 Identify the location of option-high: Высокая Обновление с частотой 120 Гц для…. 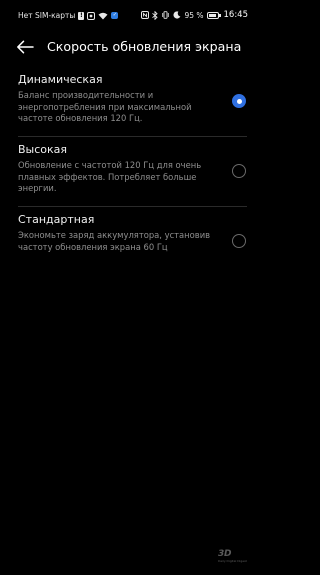
(132, 171).